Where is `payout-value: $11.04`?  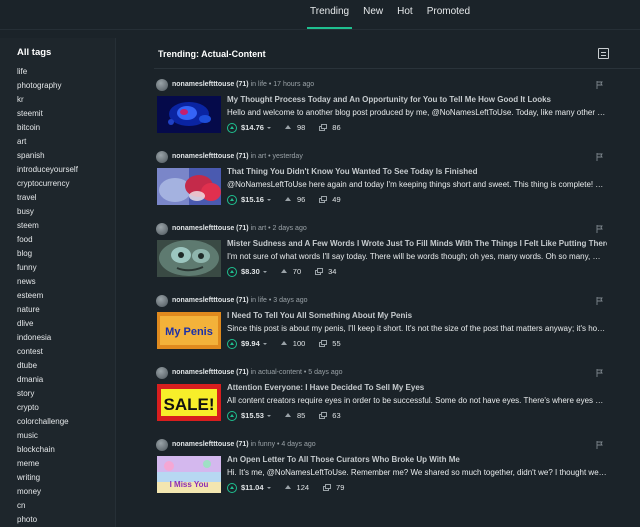 payout-value: $11.04 is located at coordinates (252, 487).